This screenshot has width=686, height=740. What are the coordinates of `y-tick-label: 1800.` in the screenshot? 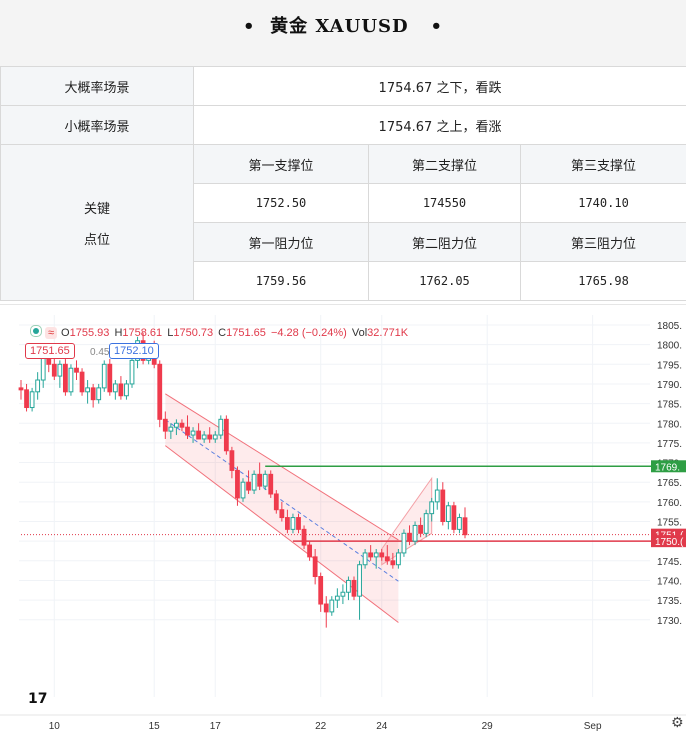 It's located at (669, 346).